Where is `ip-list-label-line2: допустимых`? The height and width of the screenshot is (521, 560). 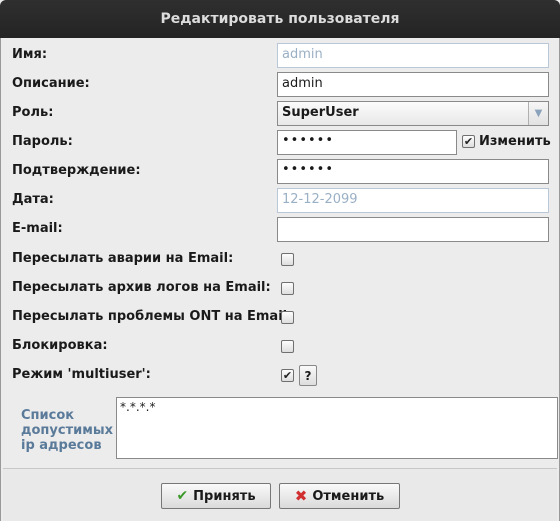 ip-list-label-line2: допустимых is located at coordinates (67, 430).